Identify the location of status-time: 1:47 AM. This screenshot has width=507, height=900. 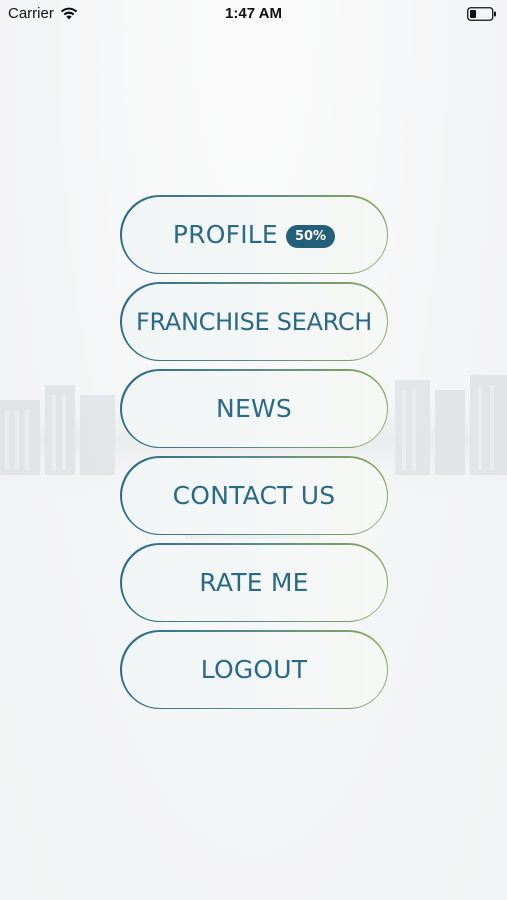
(253, 13).